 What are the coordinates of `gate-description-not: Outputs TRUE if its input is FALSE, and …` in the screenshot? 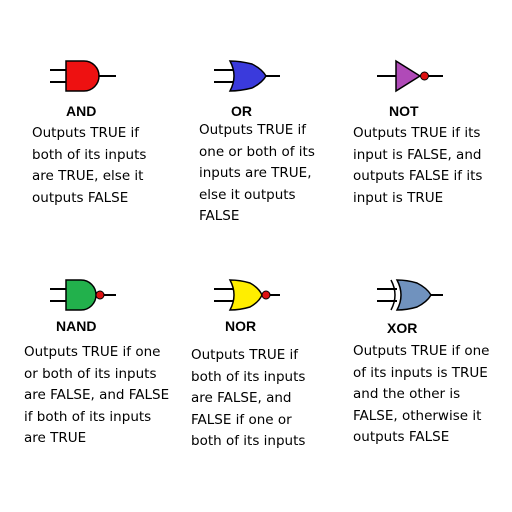 It's located at (417, 166).